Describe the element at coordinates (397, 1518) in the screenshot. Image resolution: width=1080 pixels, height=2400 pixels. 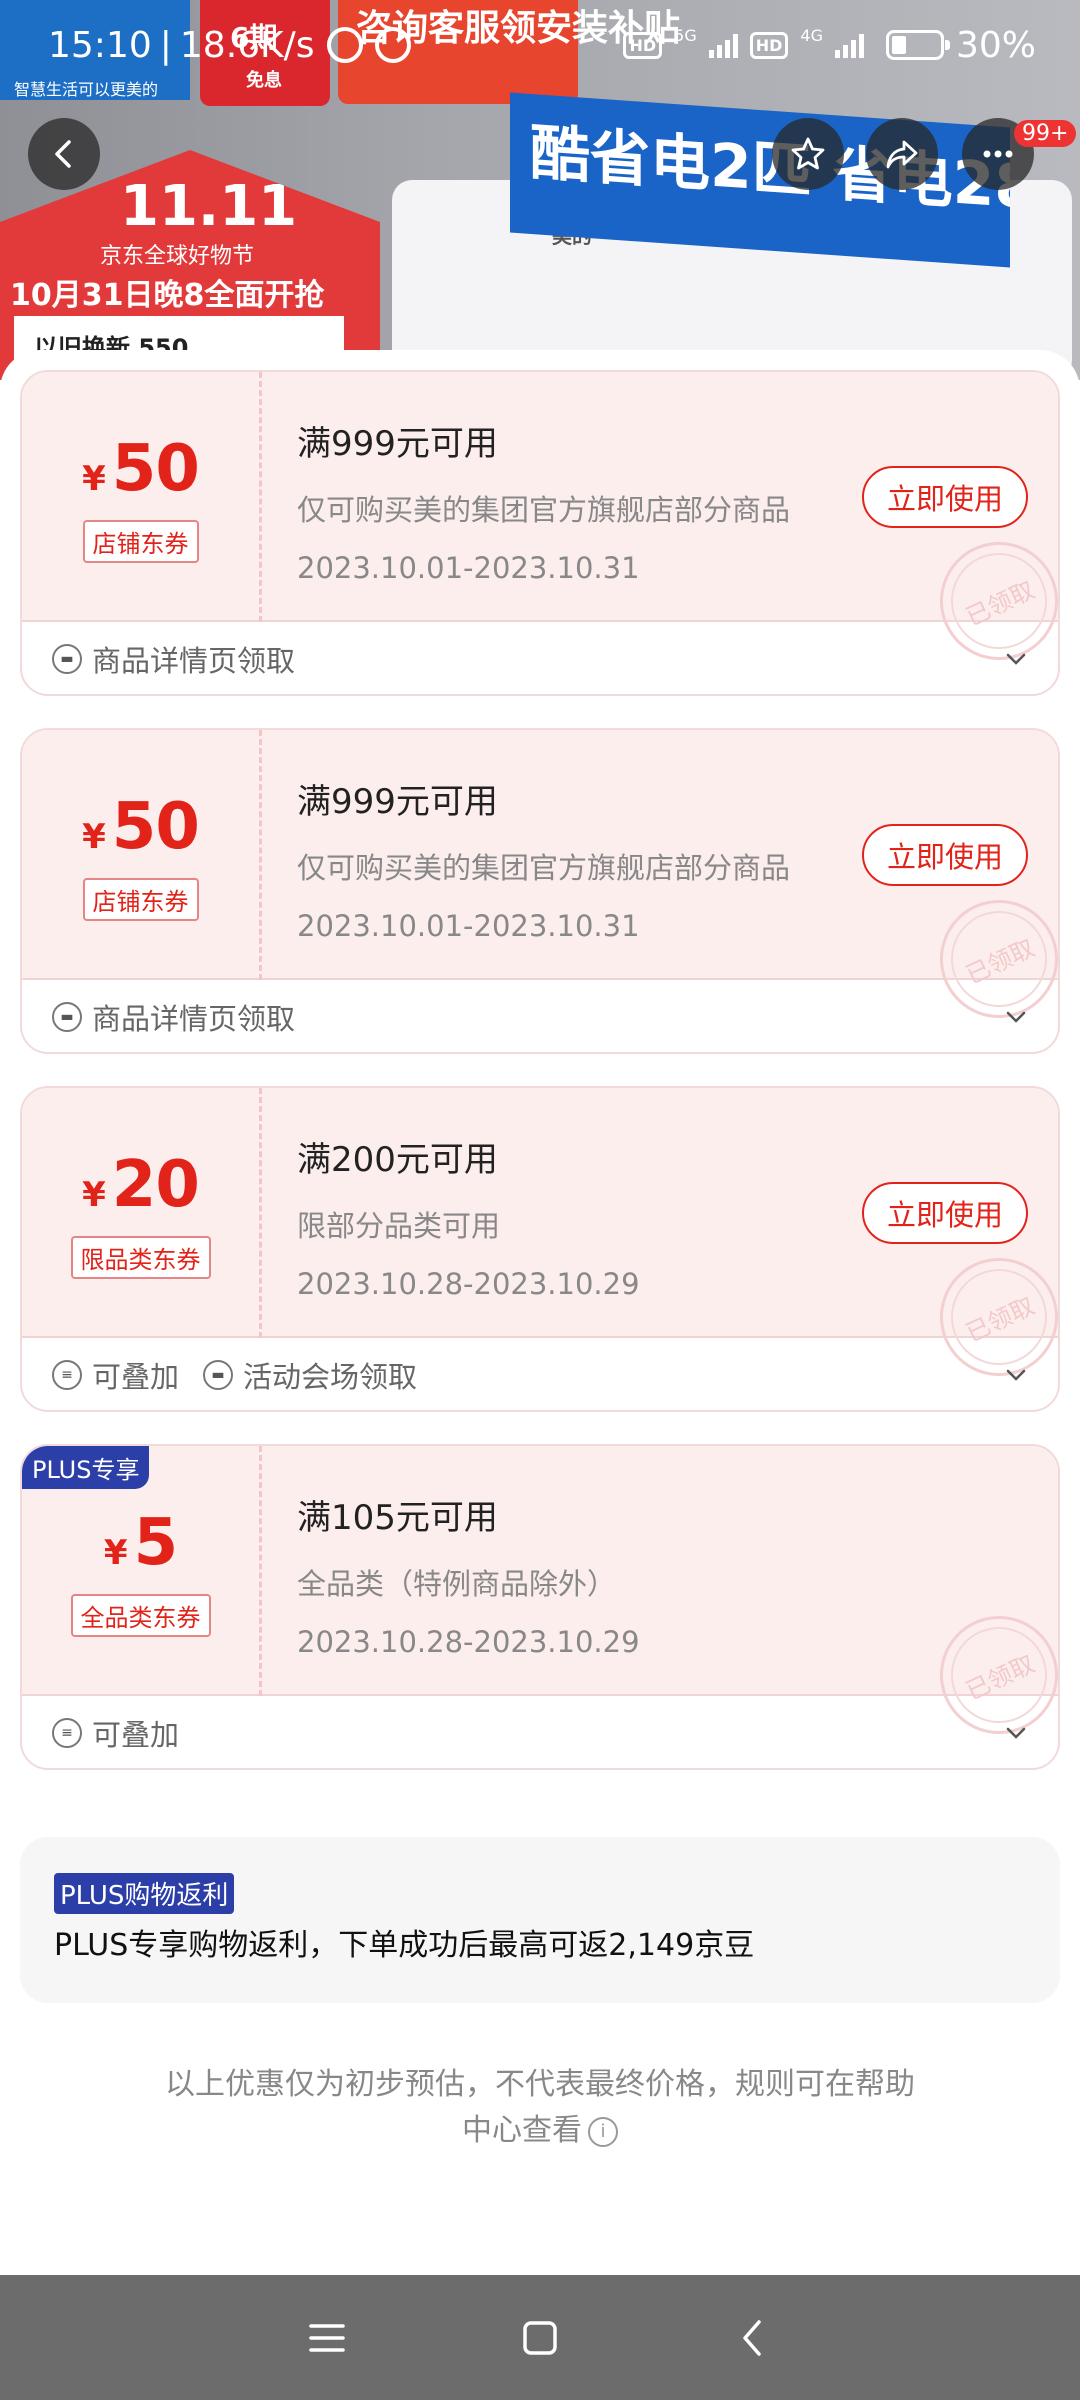
I see `coupon-condition: 满105元可用` at that location.